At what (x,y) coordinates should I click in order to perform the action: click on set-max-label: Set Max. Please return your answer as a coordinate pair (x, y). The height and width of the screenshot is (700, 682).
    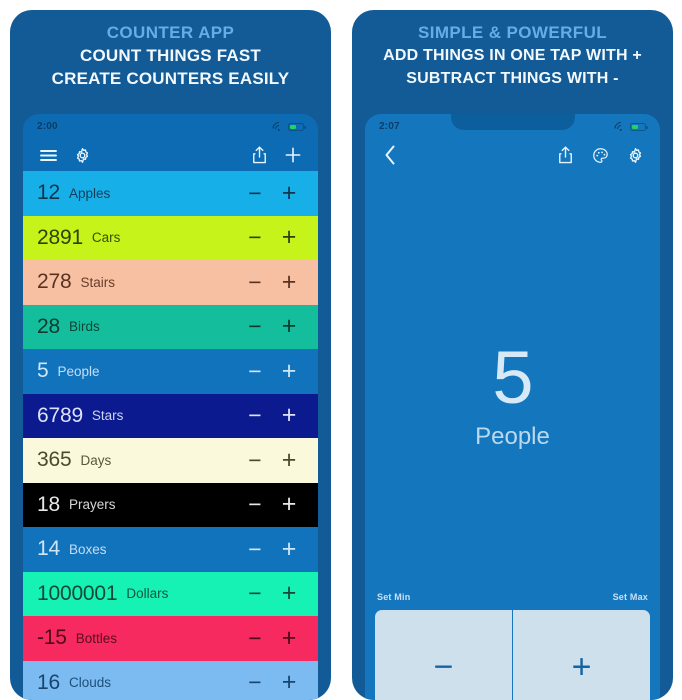
    Looking at the image, I should click on (630, 597).